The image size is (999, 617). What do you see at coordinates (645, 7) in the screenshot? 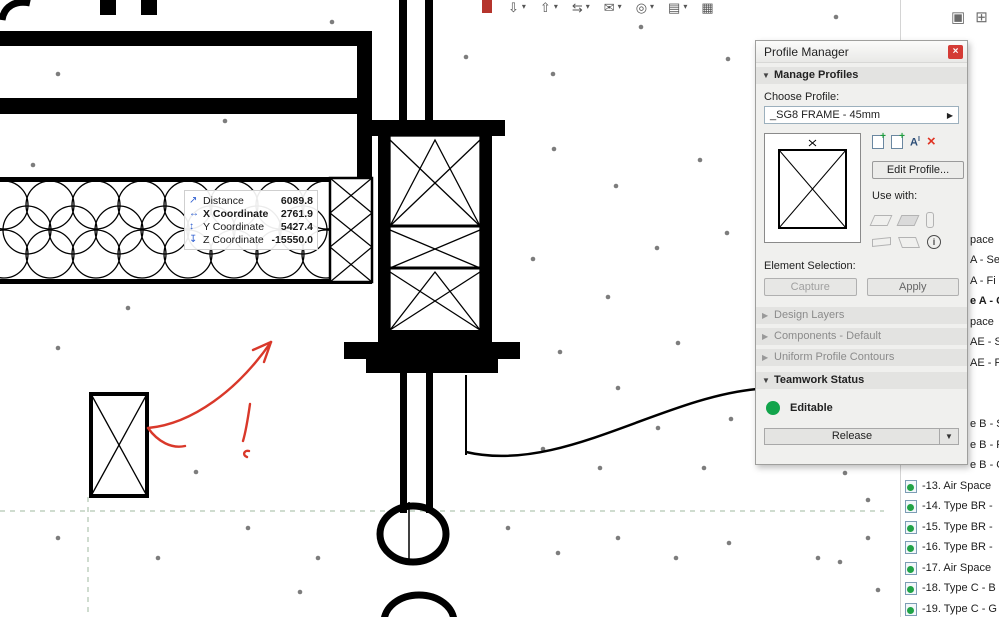
I see `toolbar-button: ◎ ▾` at bounding box center [645, 7].